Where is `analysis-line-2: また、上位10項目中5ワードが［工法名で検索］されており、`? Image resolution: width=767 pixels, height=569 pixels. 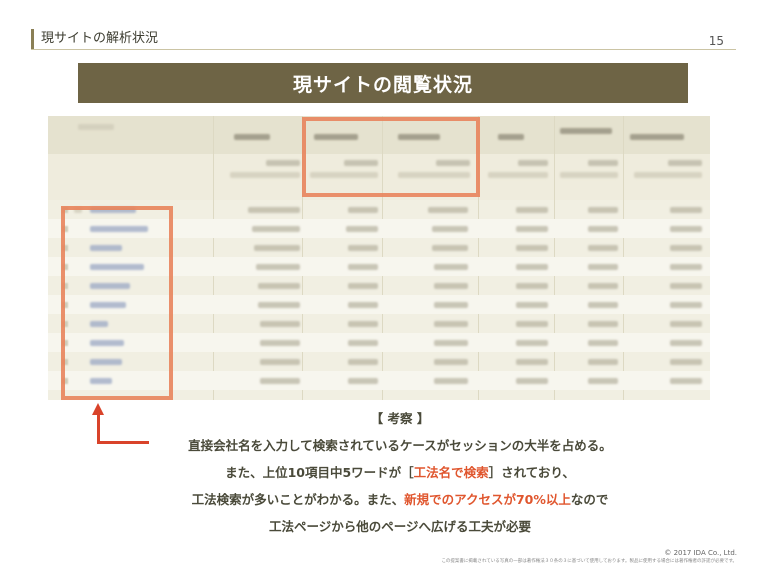 analysis-line-2: また、上位10項目中5ワードが［工法名で検索］されており、 is located at coordinates (400, 472).